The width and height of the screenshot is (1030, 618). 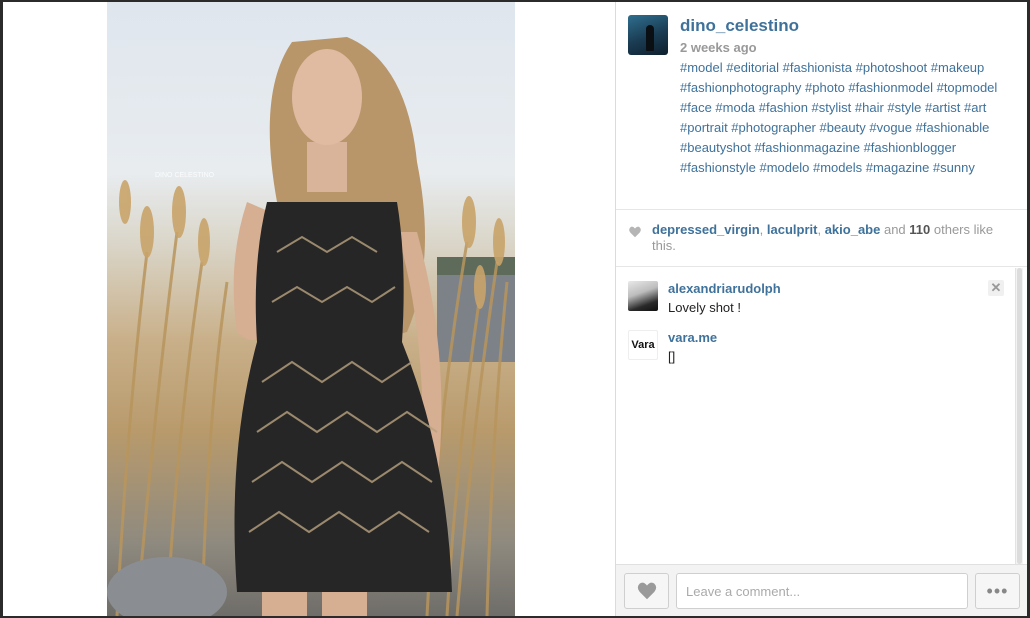 What do you see at coordinates (996, 288) in the screenshot?
I see `close-icon: ✕` at bounding box center [996, 288].